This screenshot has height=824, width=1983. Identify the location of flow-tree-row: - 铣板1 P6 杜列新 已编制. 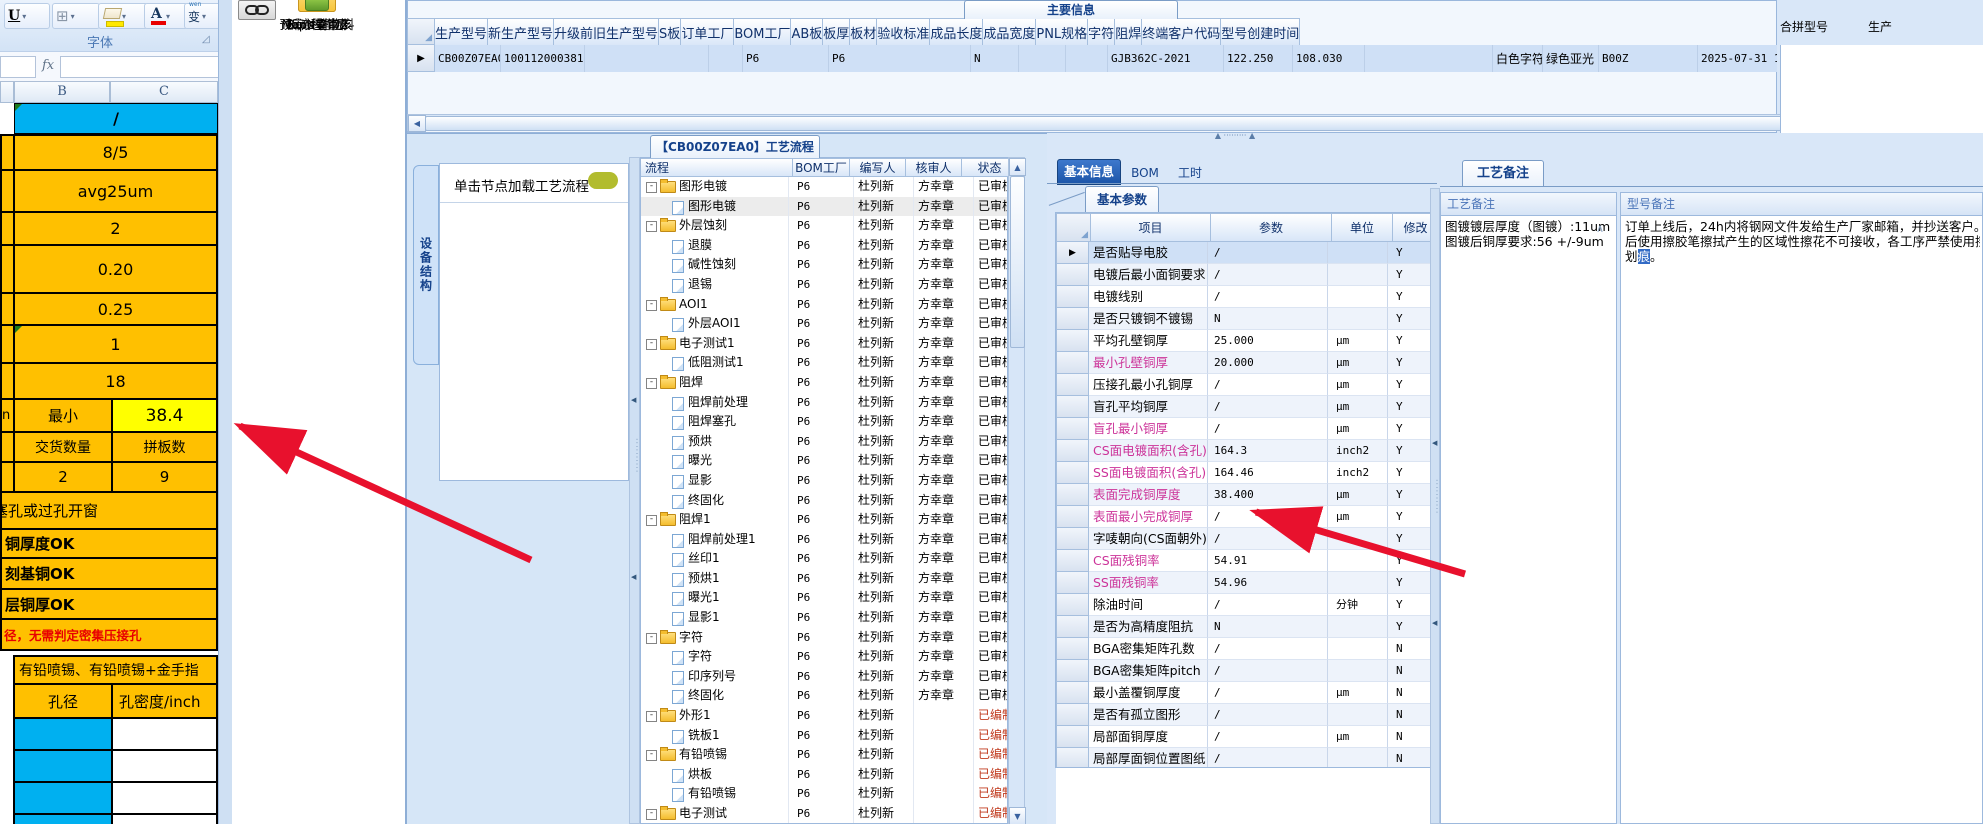
(824, 735).